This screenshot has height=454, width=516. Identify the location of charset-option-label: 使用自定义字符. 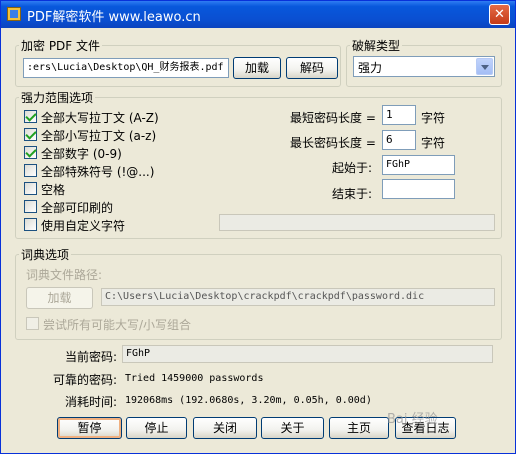
(83, 226).